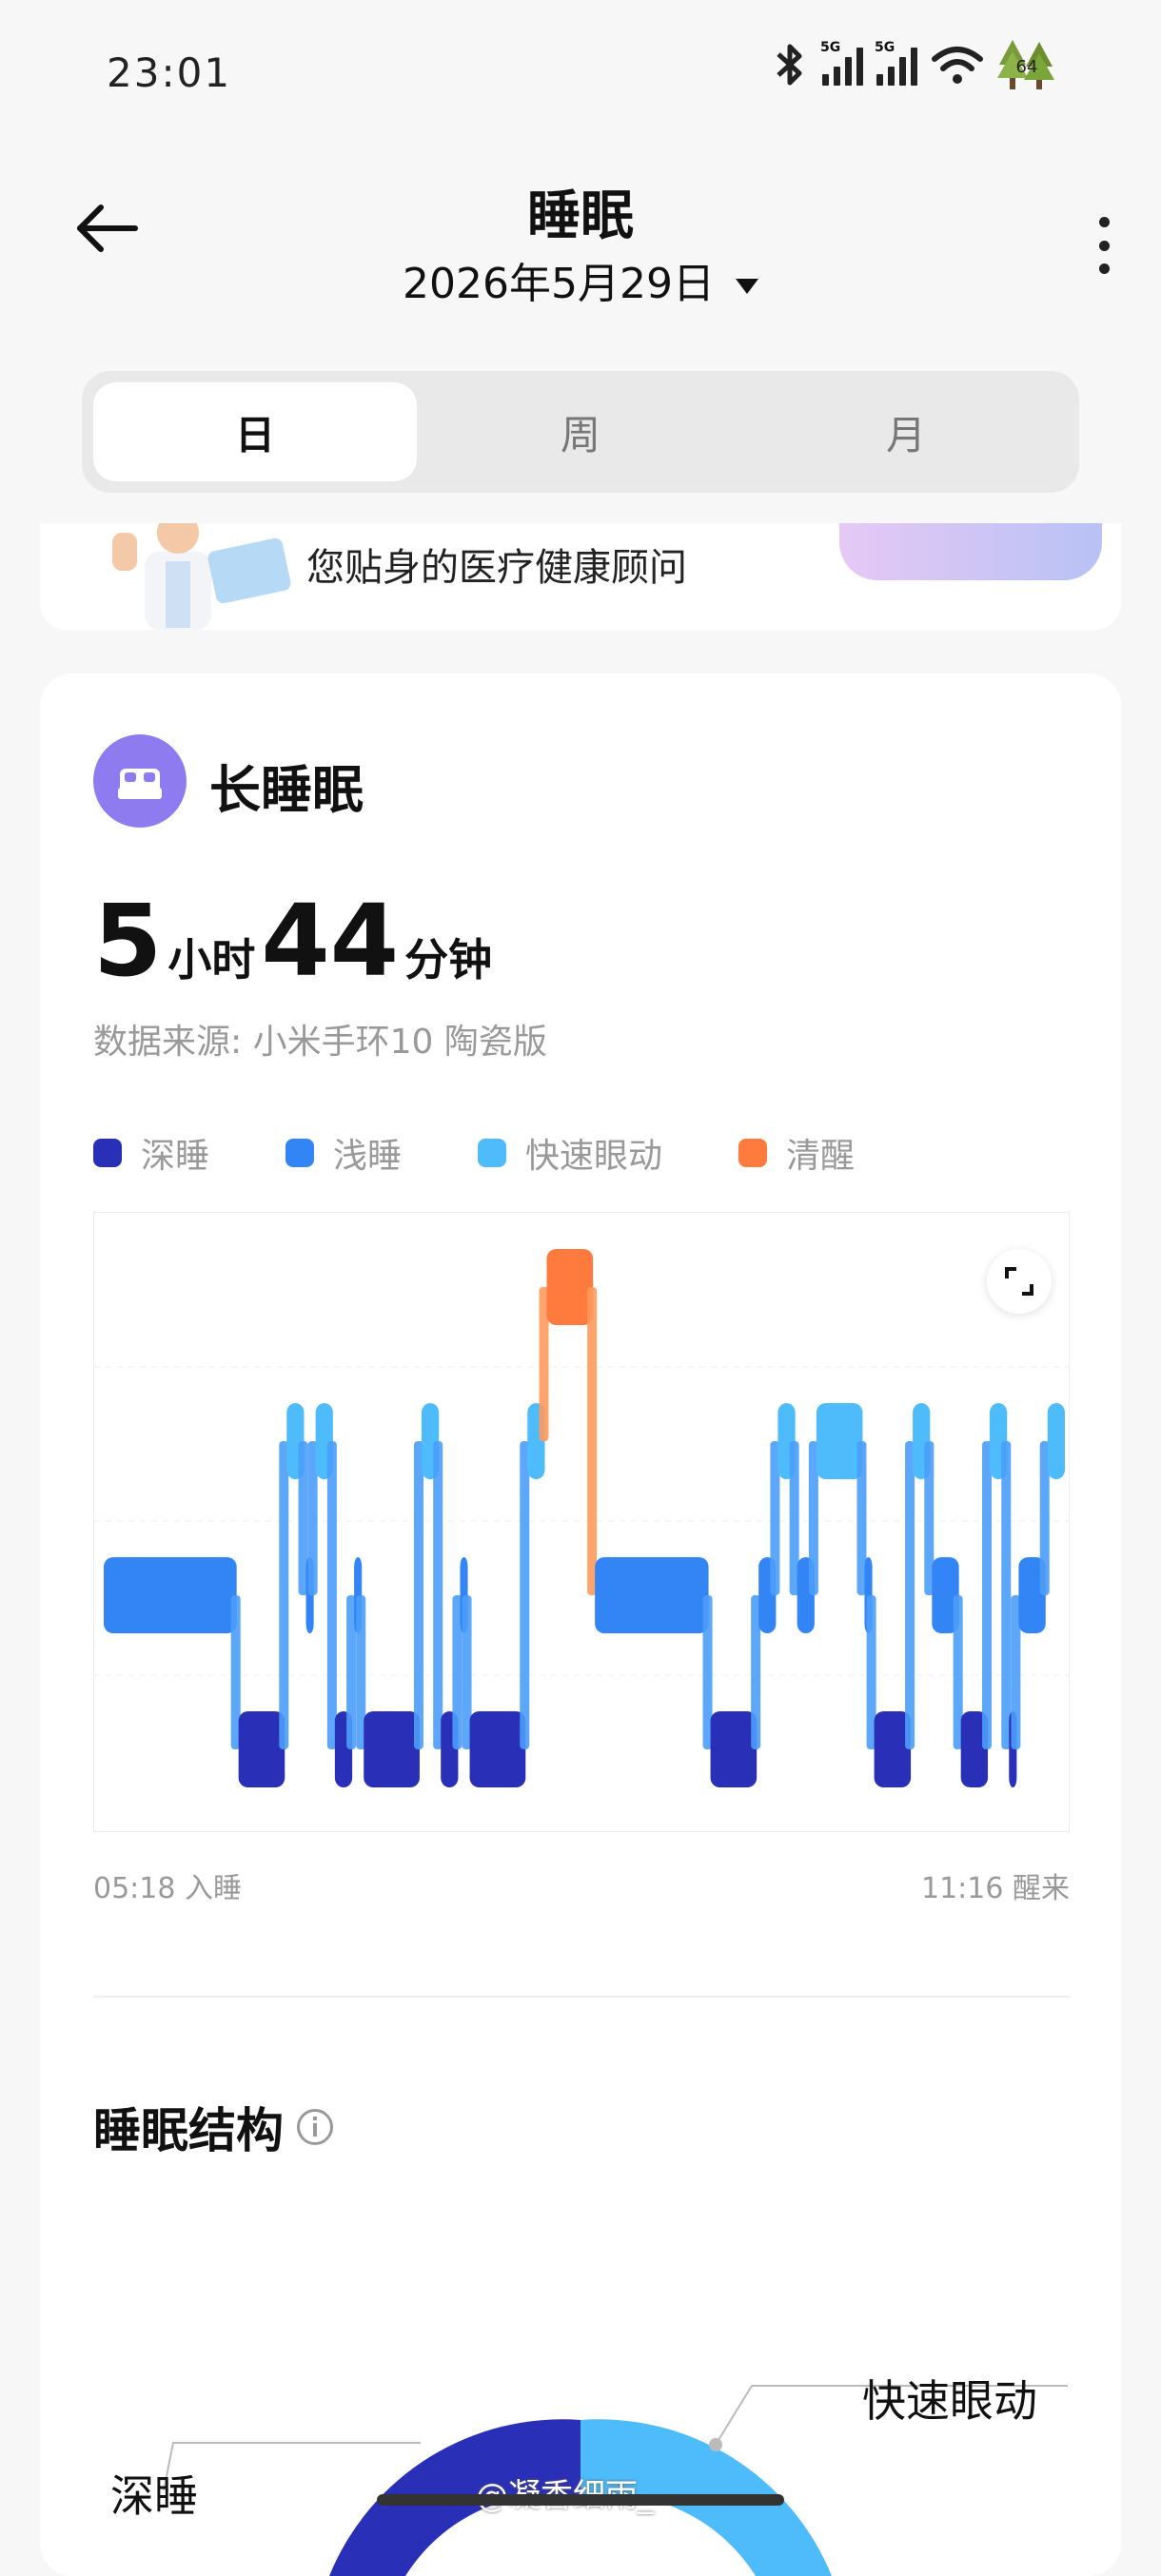 This screenshot has width=1161, height=2576. What do you see at coordinates (169, 72) in the screenshot?
I see `clock: 23:01` at bounding box center [169, 72].